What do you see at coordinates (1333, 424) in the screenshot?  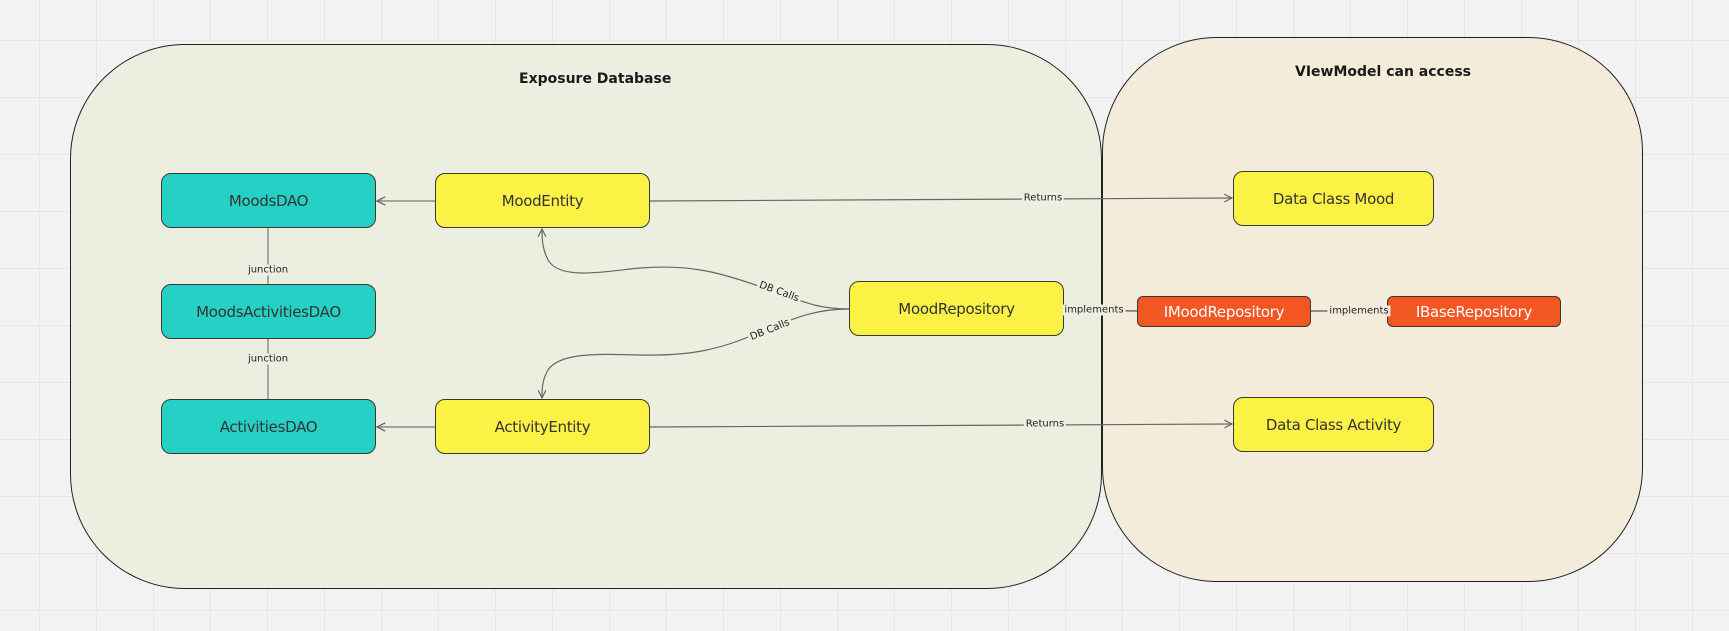 I see `node-data-class-activity: Data Class Activity` at bounding box center [1333, 424].